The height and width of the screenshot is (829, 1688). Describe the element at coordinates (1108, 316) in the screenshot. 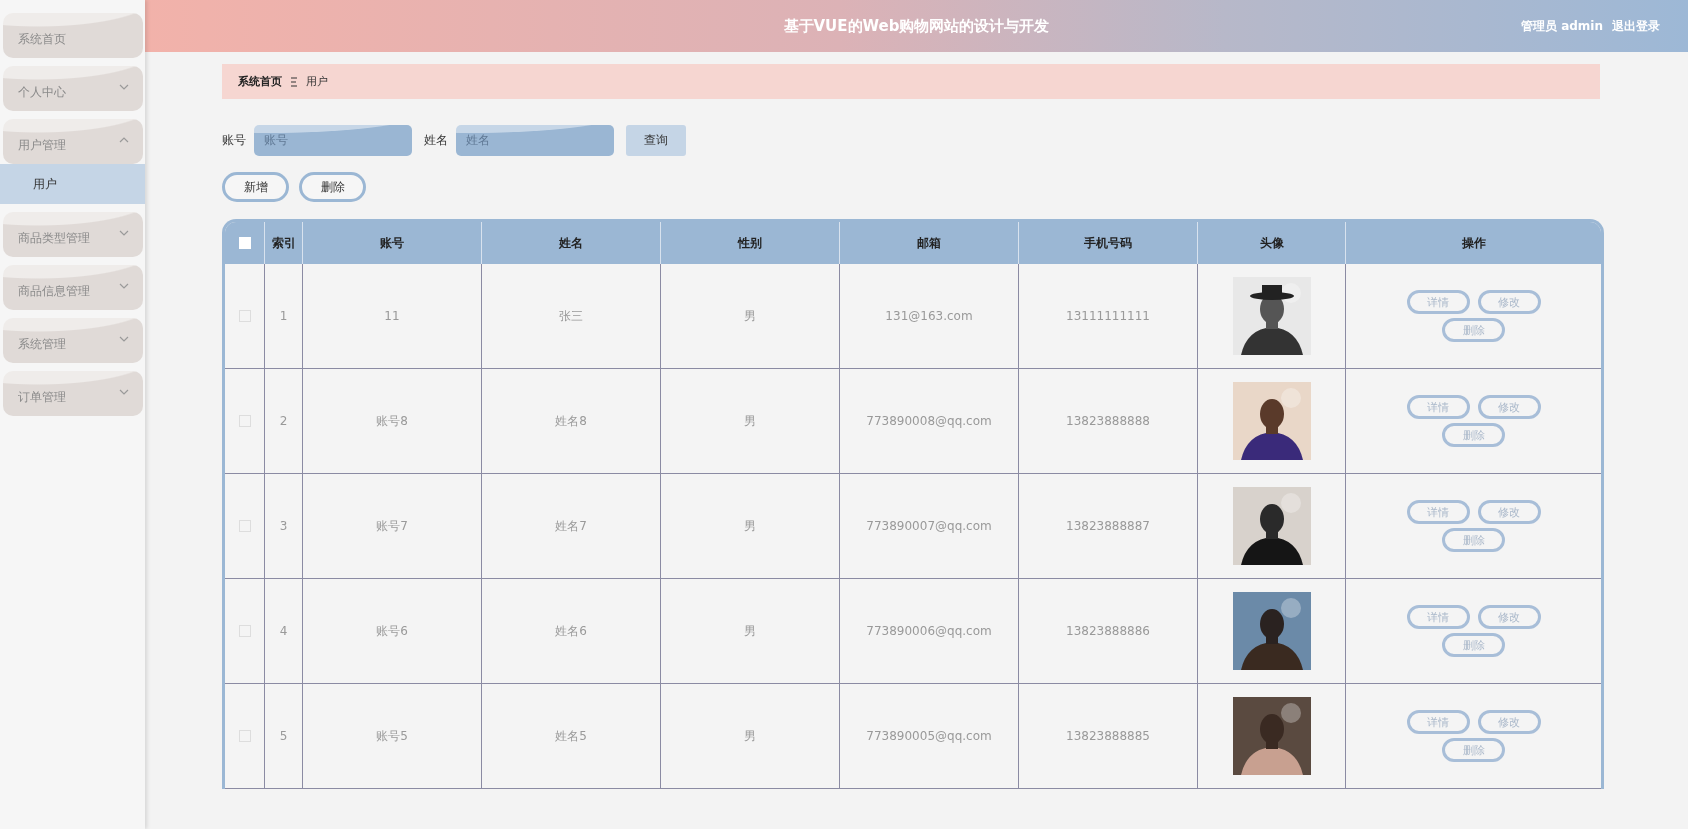

I see `table-cell: 13111111111` at that location.